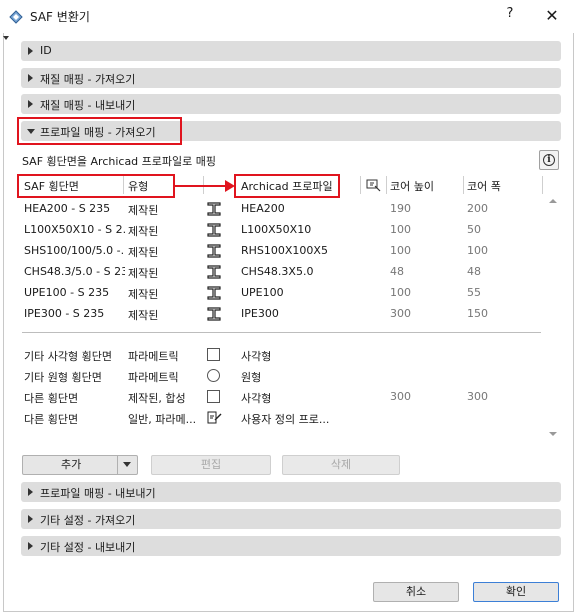  What do you see at coordinates (474, 271) in the screenshot?
I see `core-width-cell: 48` at bounding box center [474, 271].